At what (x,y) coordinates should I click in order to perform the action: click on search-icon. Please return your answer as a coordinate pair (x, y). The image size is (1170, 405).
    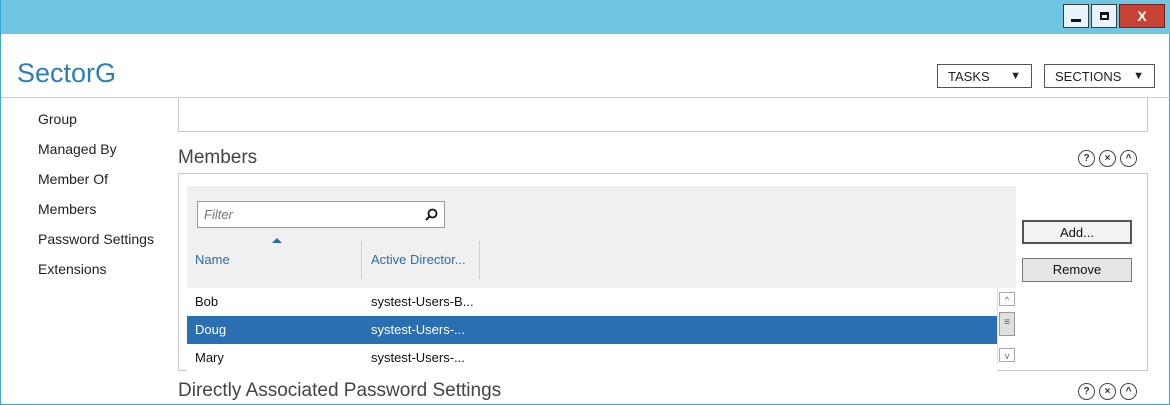
    Looking at the image, I should click on (431, 214).